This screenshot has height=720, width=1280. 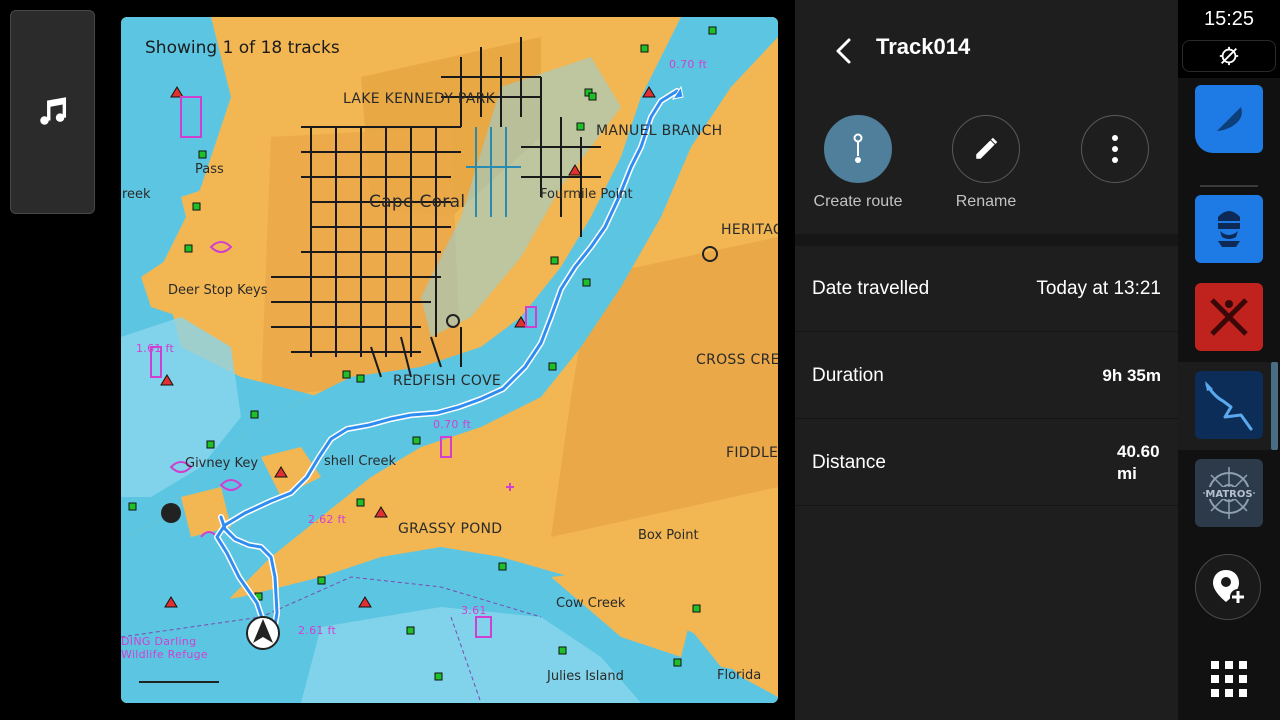 I want to click on matros-logo-text: MATROS, so click(x=1228, y=494).